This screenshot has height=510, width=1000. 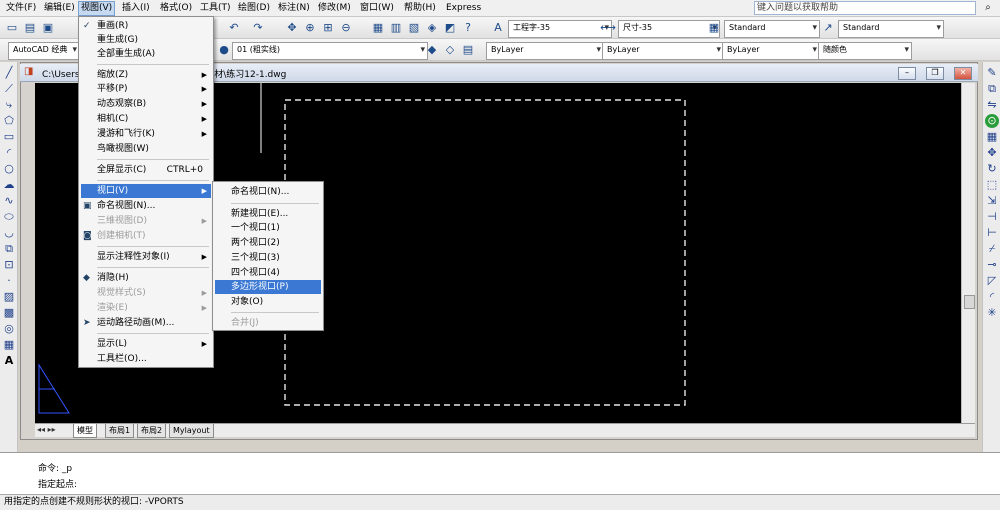 What do you see at coordinates (9, 281) in the screenshot?
I see `point-icon: ·` at bounding box center [9, 281].